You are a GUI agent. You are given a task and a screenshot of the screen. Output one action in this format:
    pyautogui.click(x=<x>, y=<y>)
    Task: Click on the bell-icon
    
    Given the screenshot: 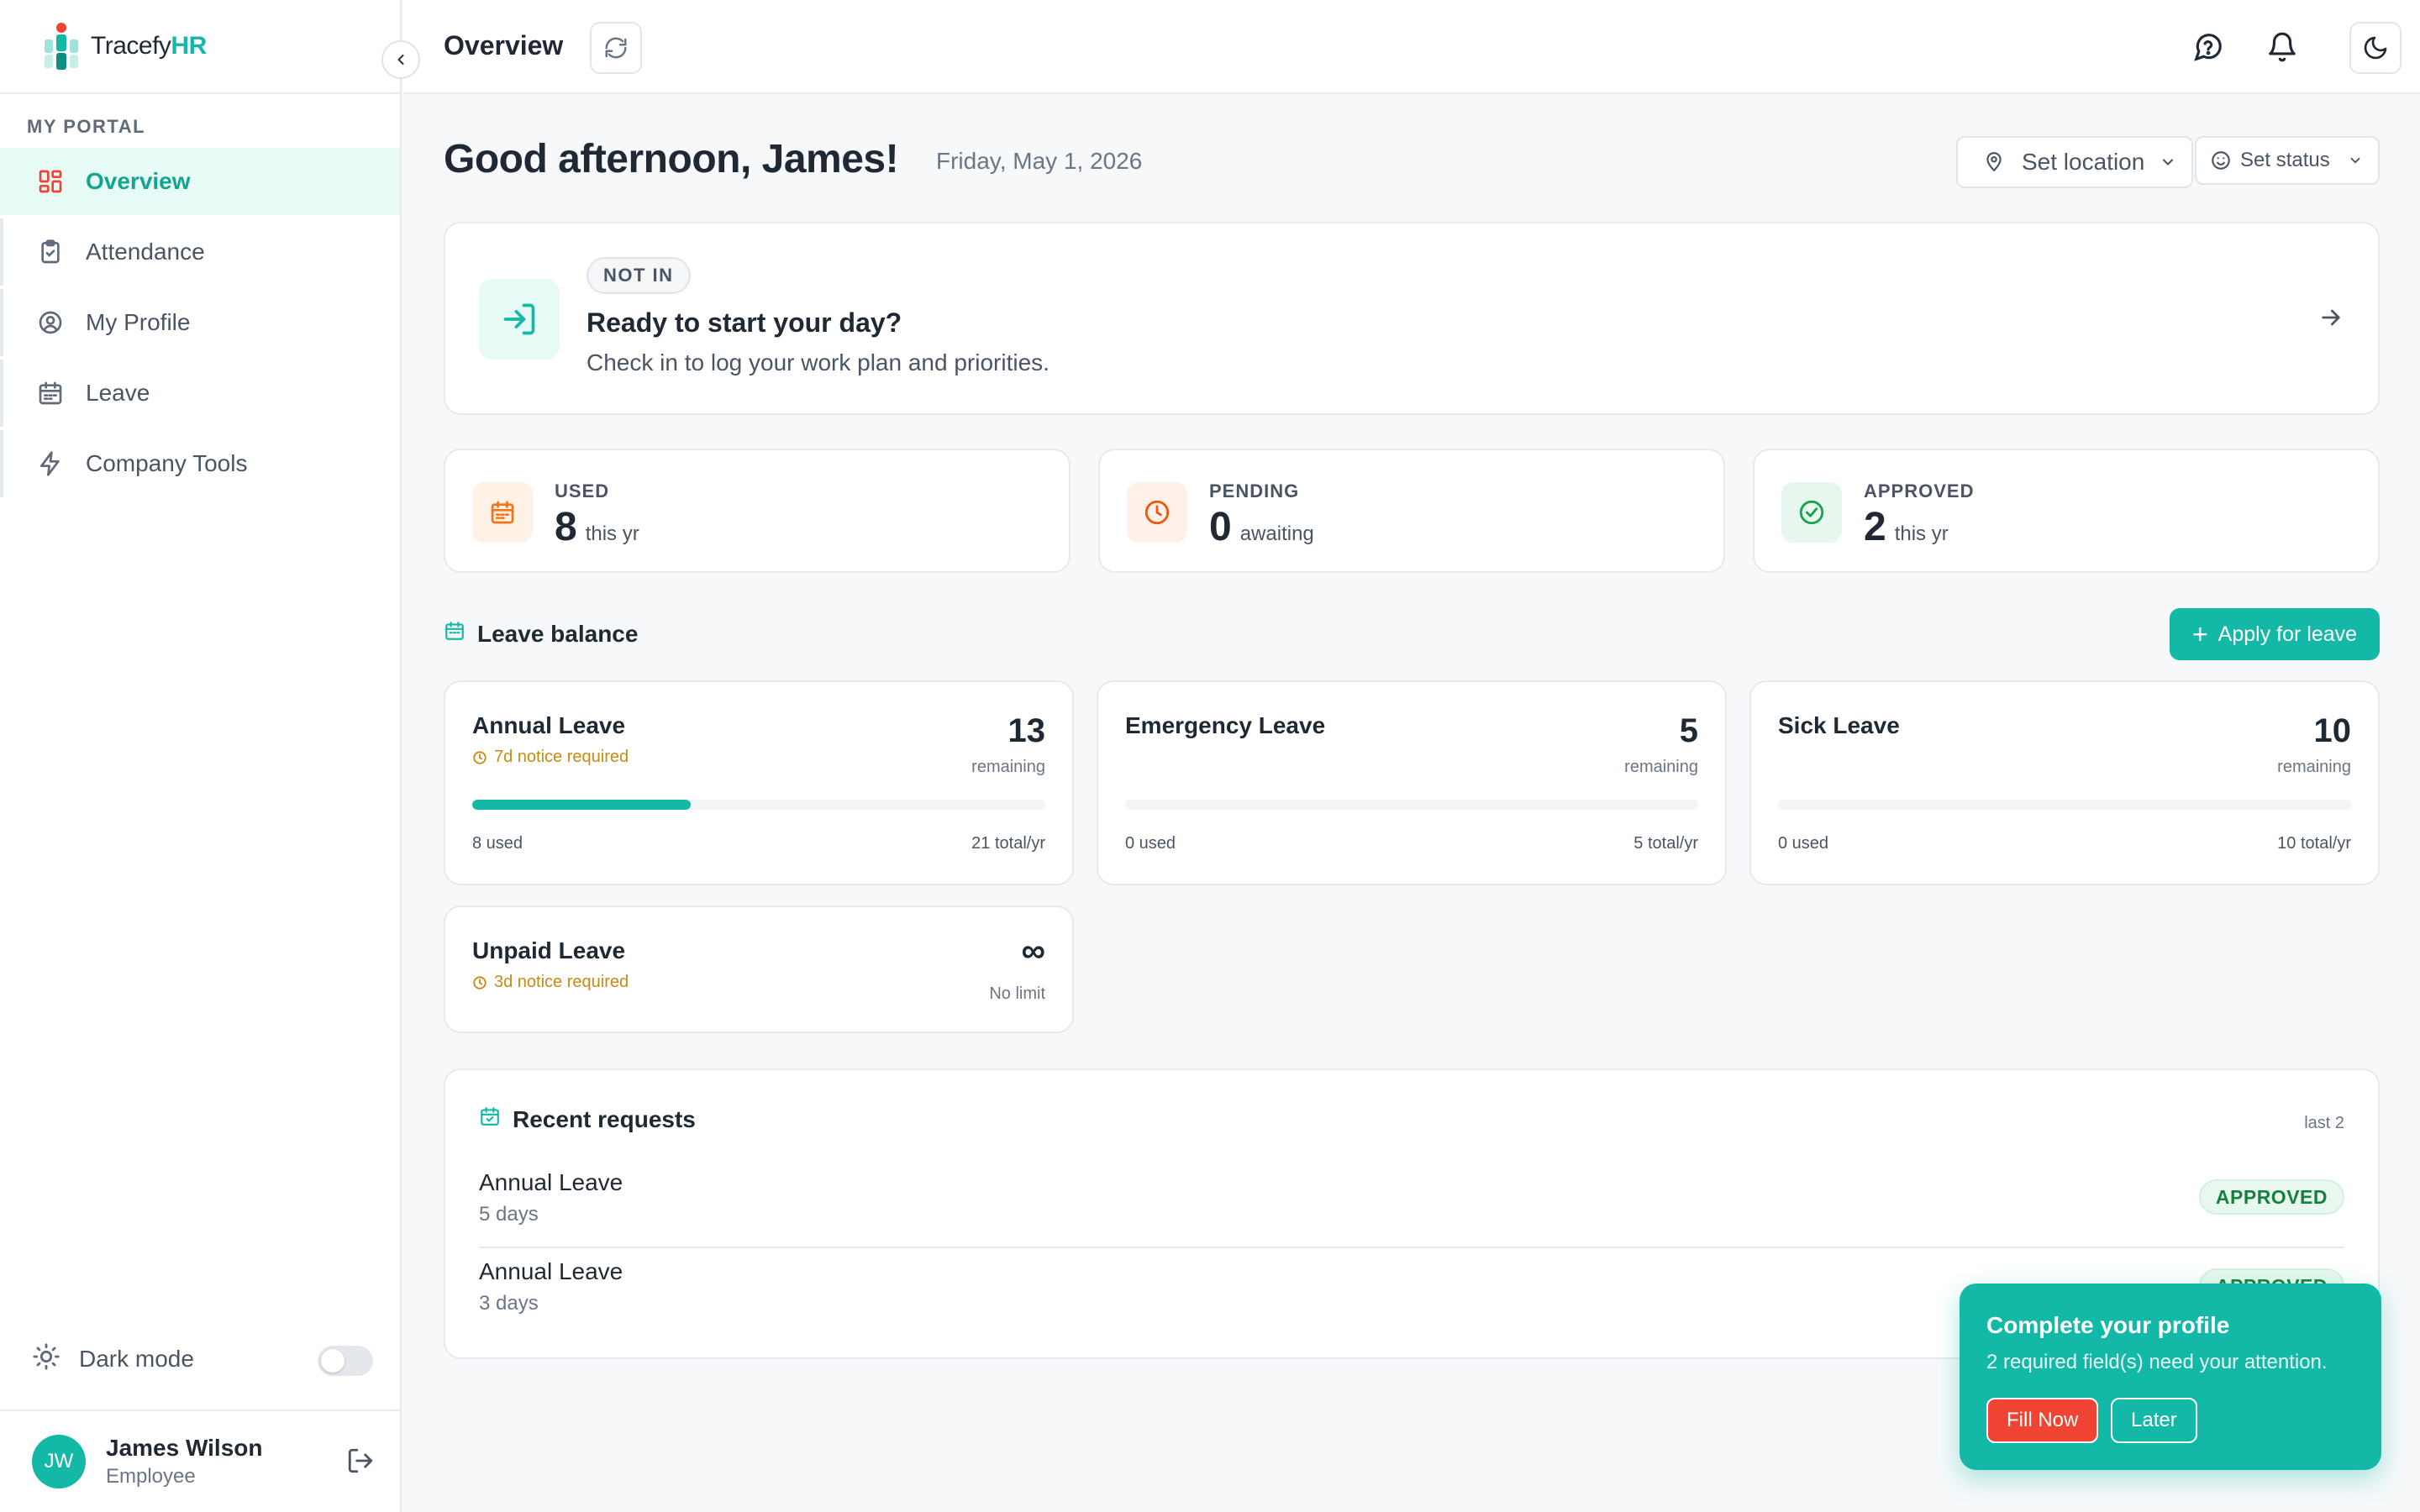 What is the action you would take?
    pyautogui.click(x=2282, y=47)
    